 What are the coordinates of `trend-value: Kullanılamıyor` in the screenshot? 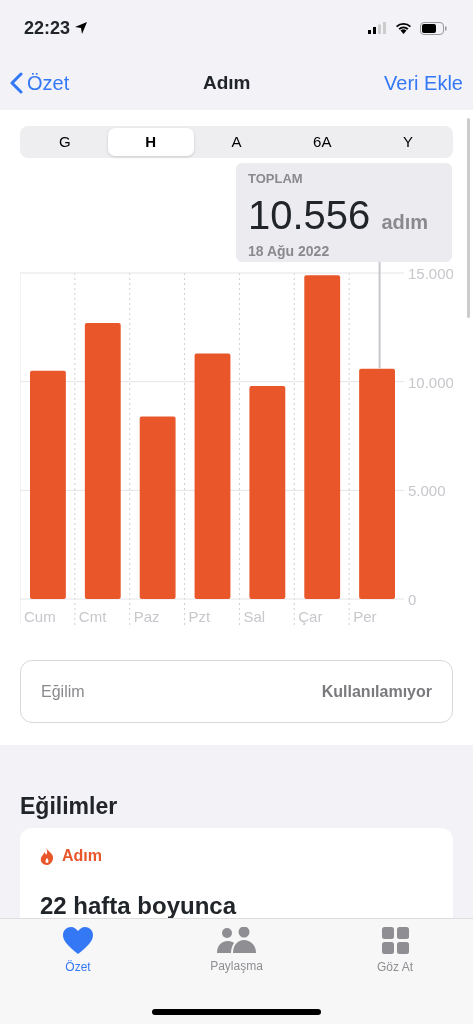 It's located at (376, 691).